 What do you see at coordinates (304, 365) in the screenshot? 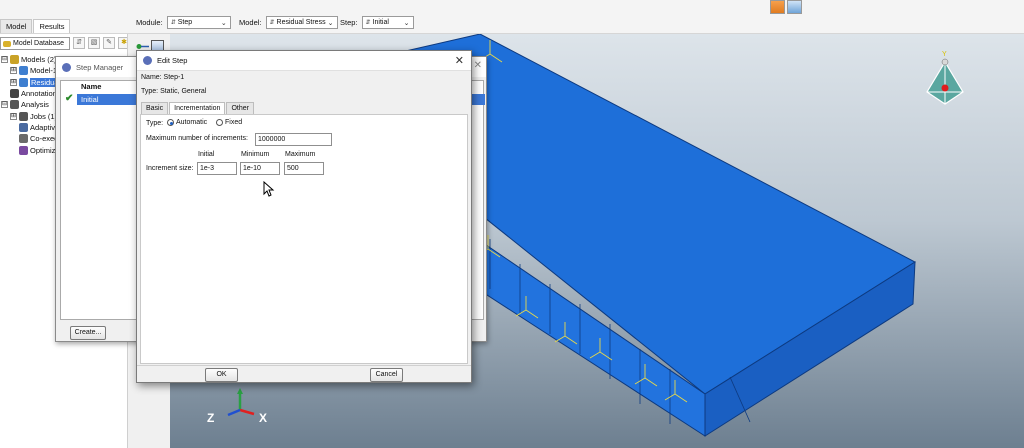
I see `footer-separator` at bounding box center [304, 365].